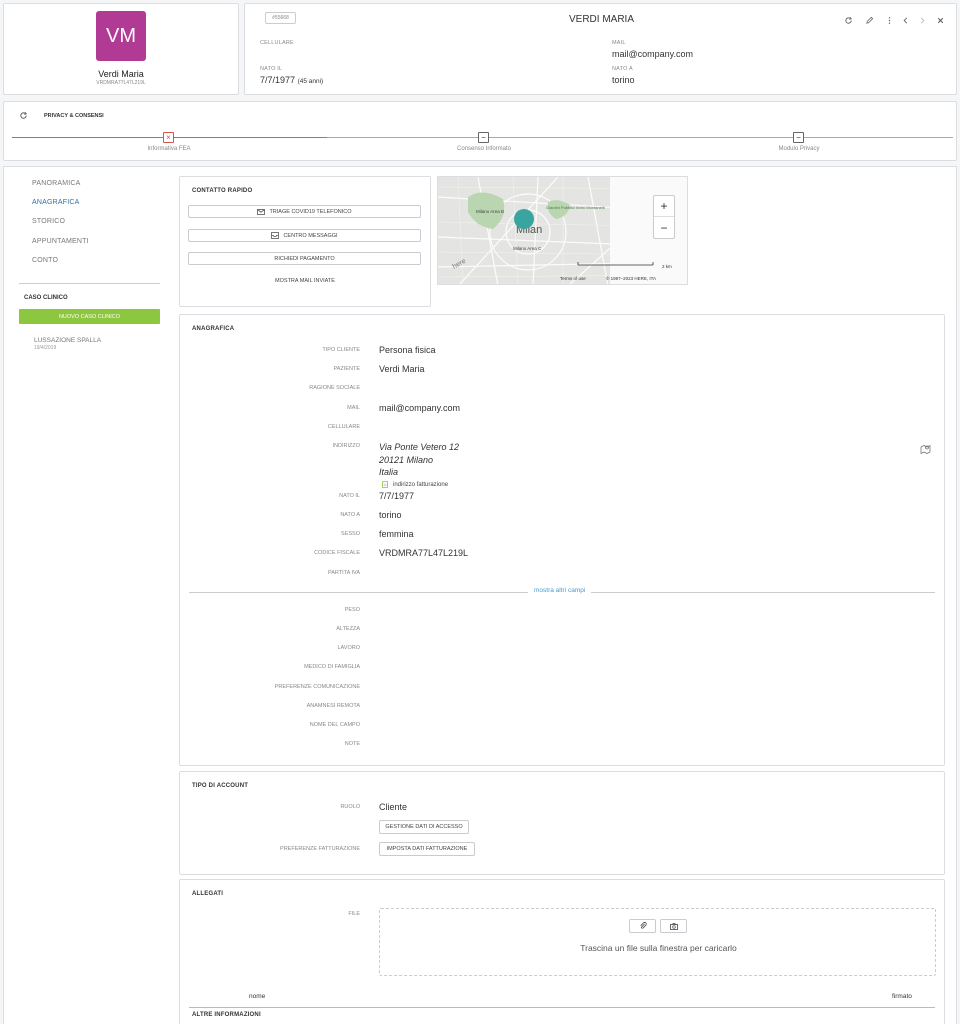 The image size is (960, 1024). I want to click on map-terms-link: Terms of use, so click(573, 278).